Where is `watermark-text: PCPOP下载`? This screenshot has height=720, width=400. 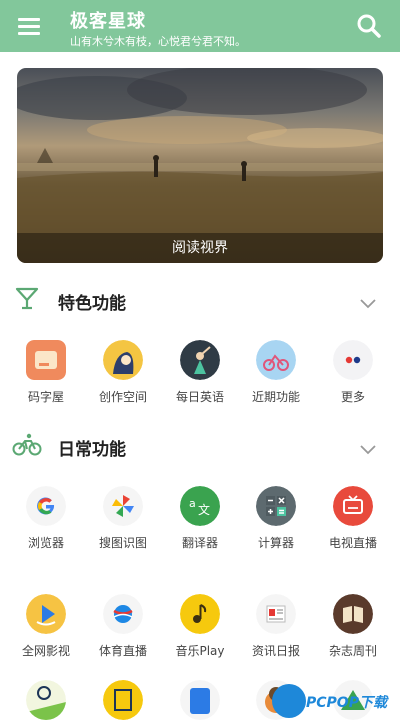
watermark-text: PCPOP下载 is located at coordinates (346, 703).